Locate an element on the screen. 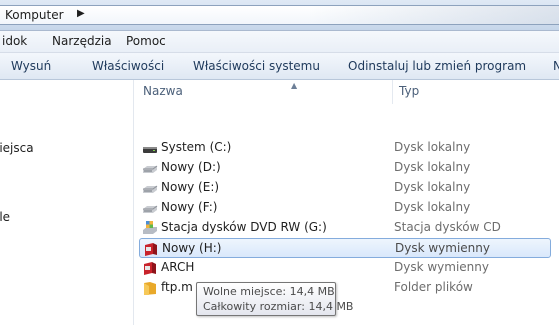 This screenshot has width=559, height=325. file-row: System (C:) Dysk lokalny is located at coordinates (345, 148).